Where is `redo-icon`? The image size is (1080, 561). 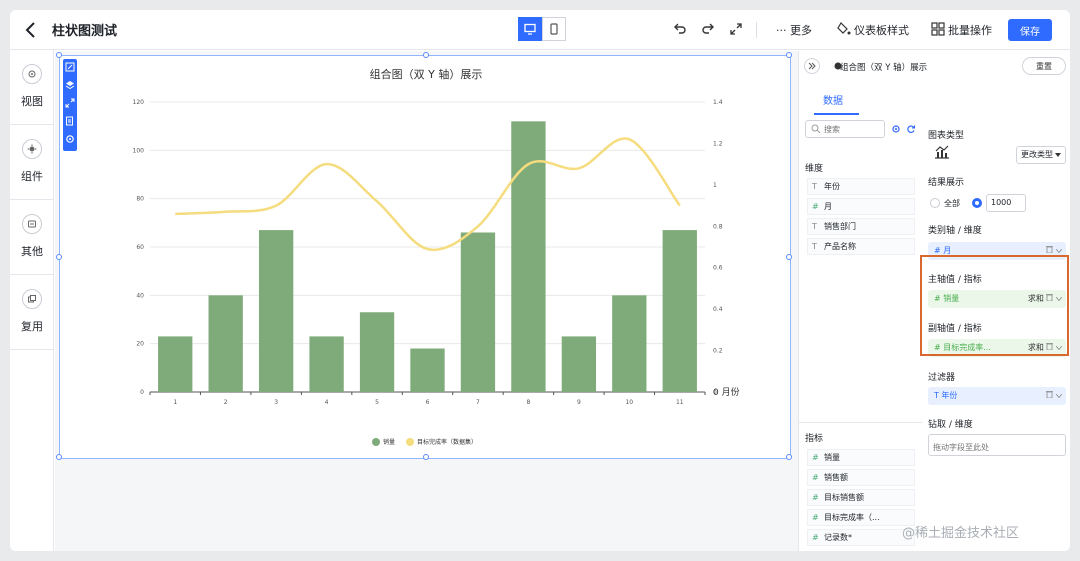 redo-icon is located at coordinates (708, 29).